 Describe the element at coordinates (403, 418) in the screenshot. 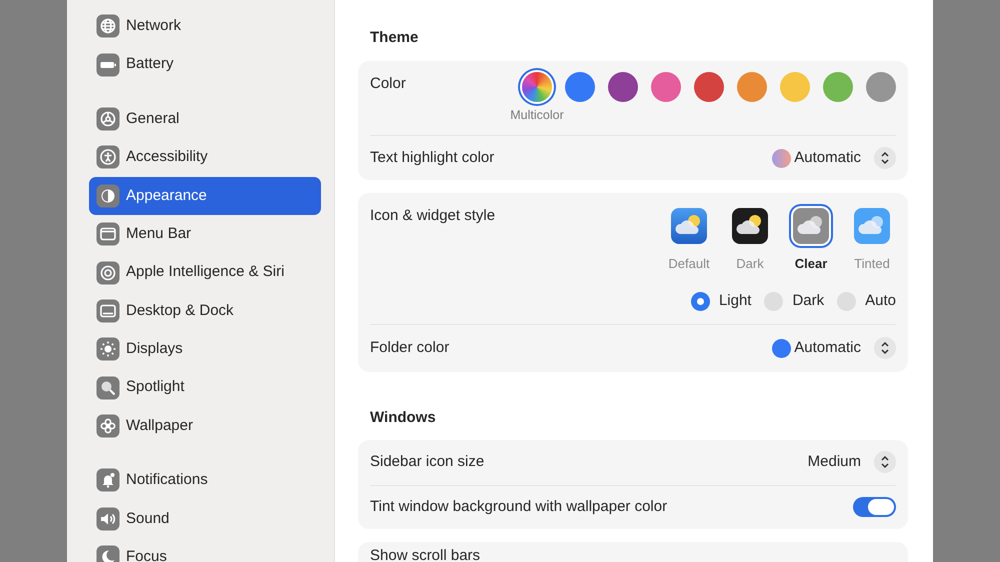

I see `section-heading: Windows` at that location.